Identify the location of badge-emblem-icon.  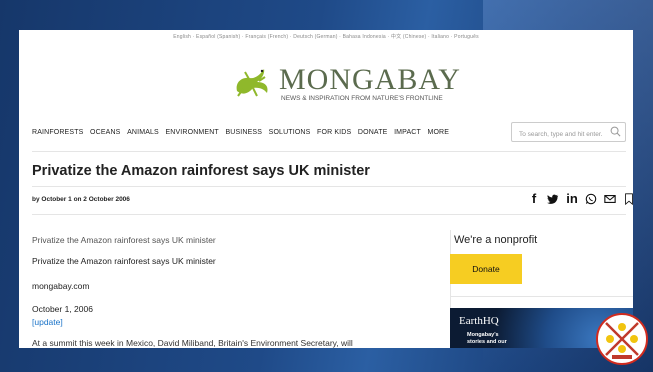
(622, 340).